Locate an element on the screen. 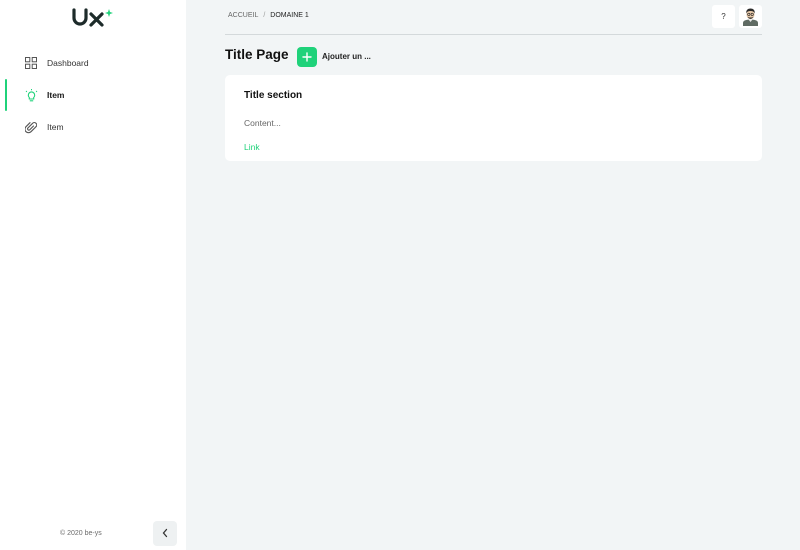 The height and width of the screenshot is (550, 800). breadcrumb-item-accueil: ACCUEIL is located at coordinates (243, 15).